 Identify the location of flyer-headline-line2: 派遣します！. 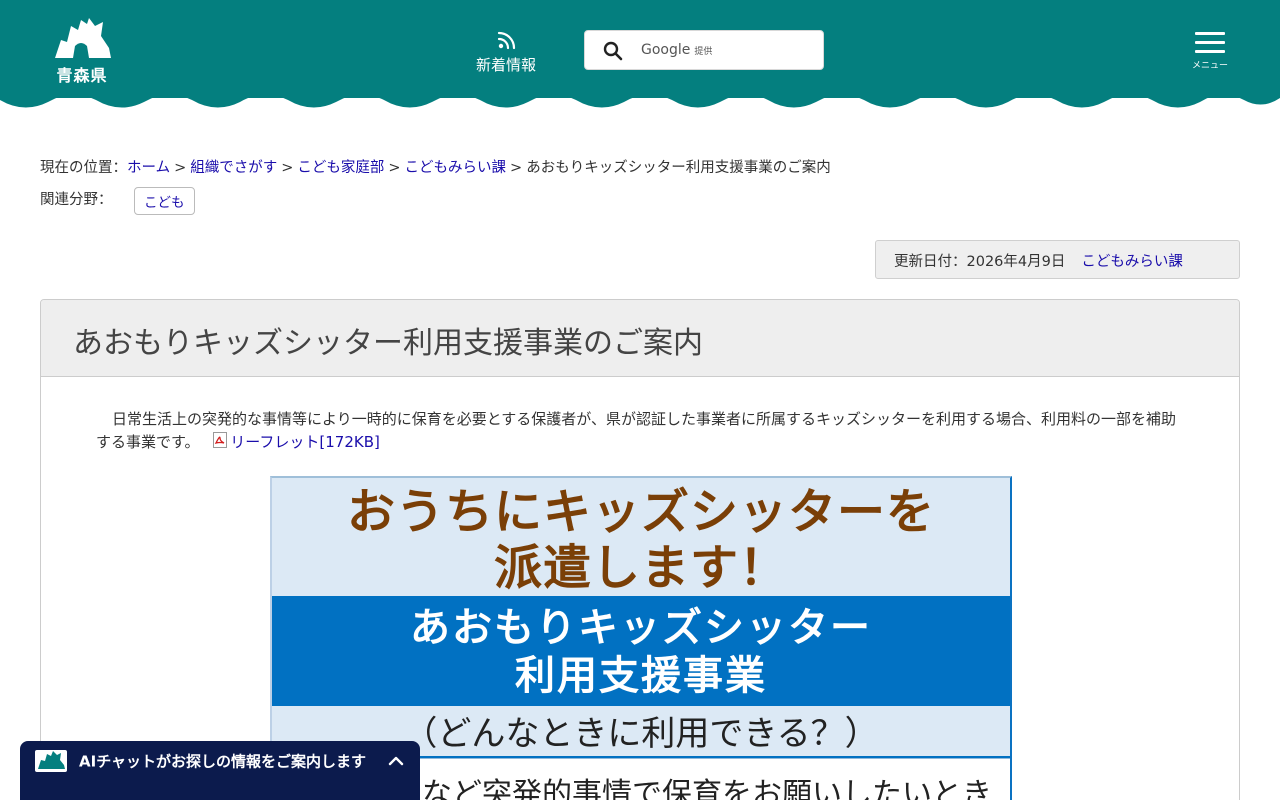
(640, 568).